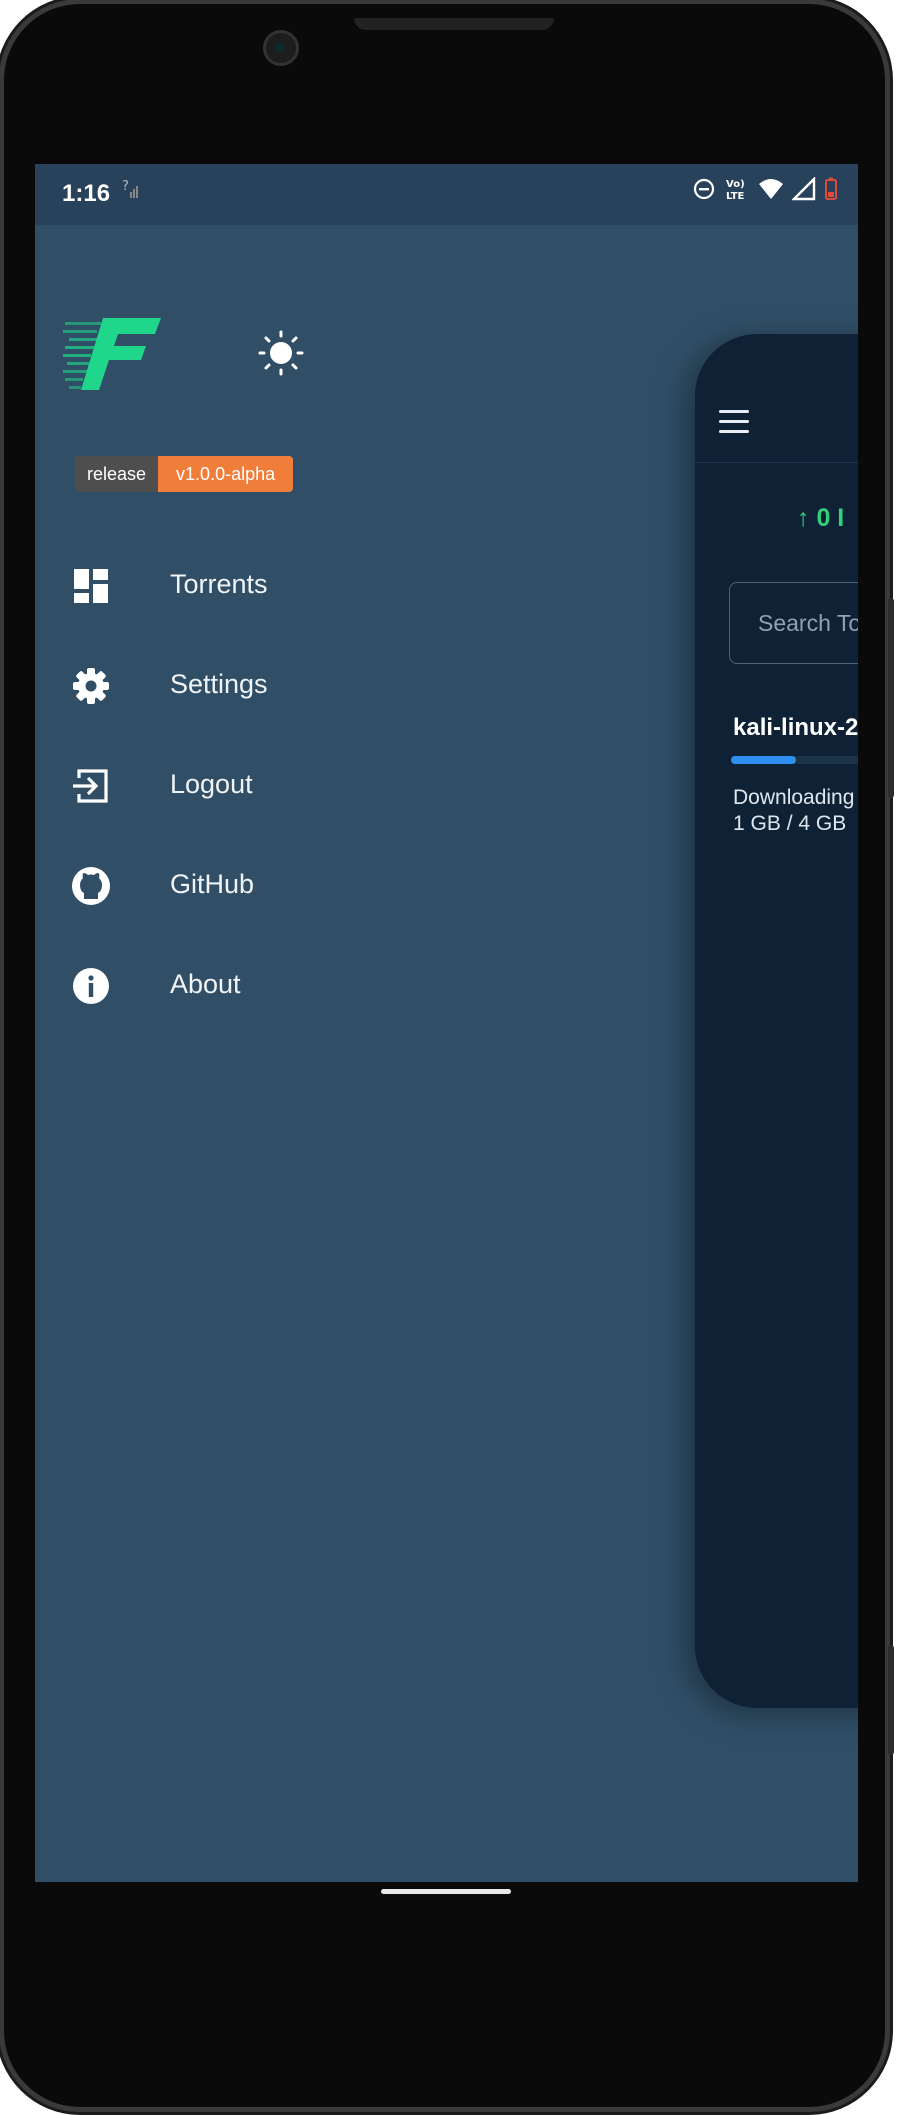 This screenshot has width=911, height=2115. I want to click on cell-signal-icon, so click(804, 189).